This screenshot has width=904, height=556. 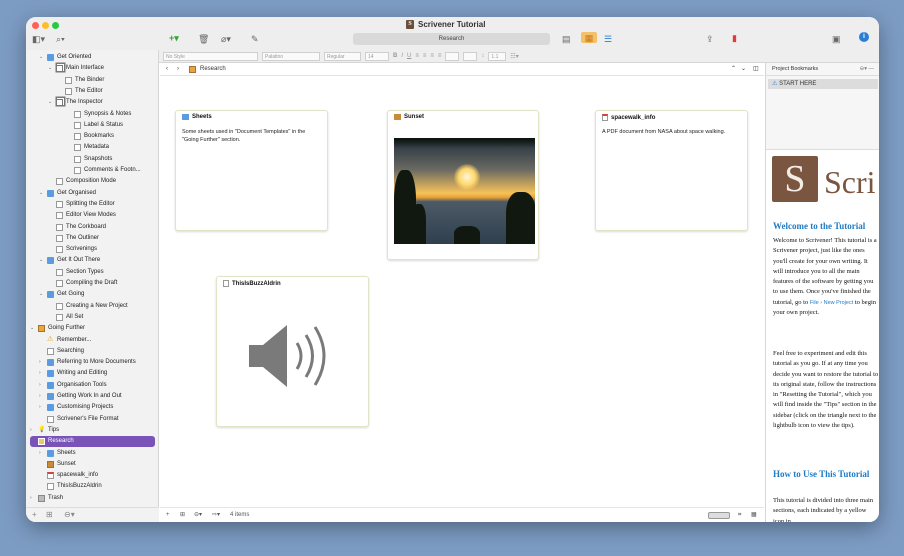 I want to click on inspector-info-icon: i, so click(x=864, y=37).